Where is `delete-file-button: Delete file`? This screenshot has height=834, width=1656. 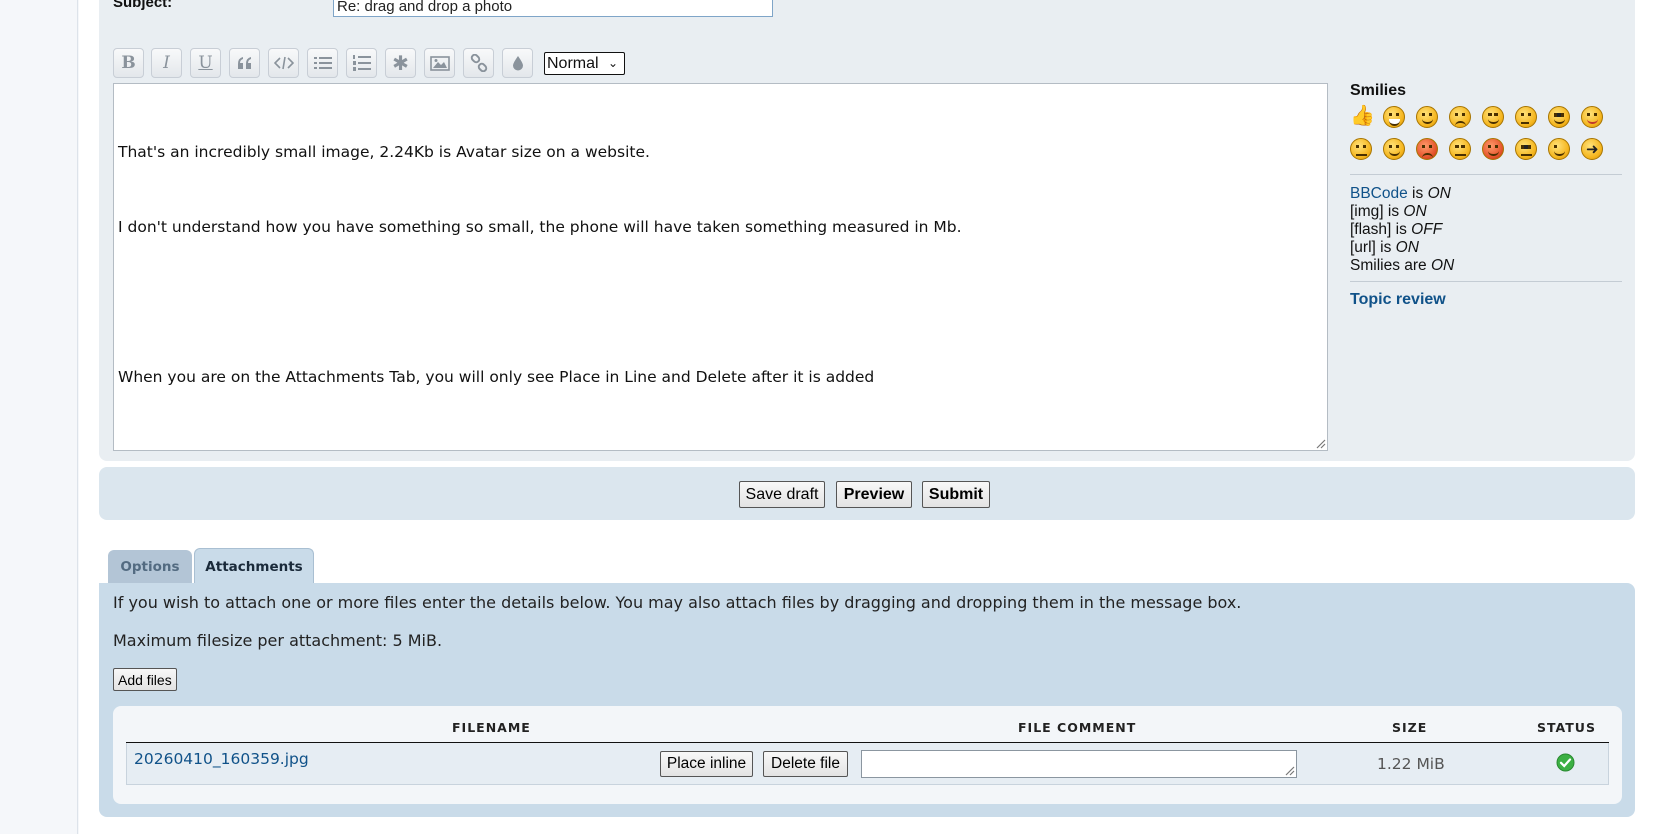 delete-file-button: Delete file is located at coordinates (805, 764).